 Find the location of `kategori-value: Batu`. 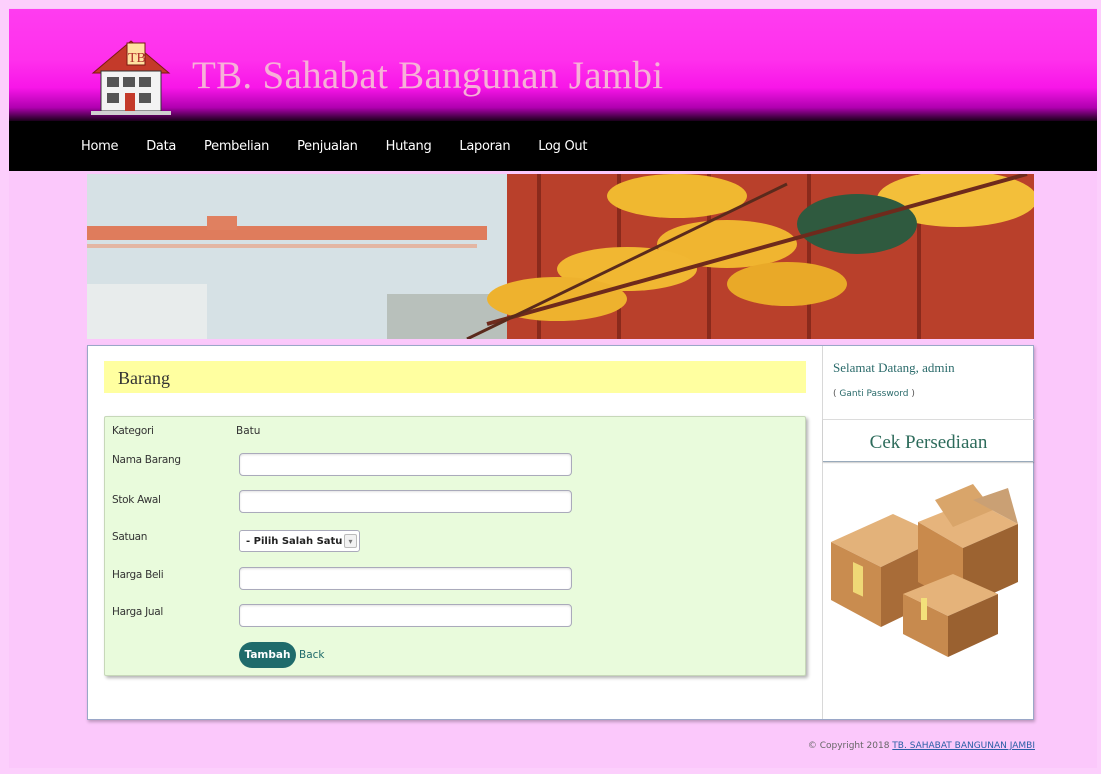

kategori-value: Batu is located at coordinates (248, 431).